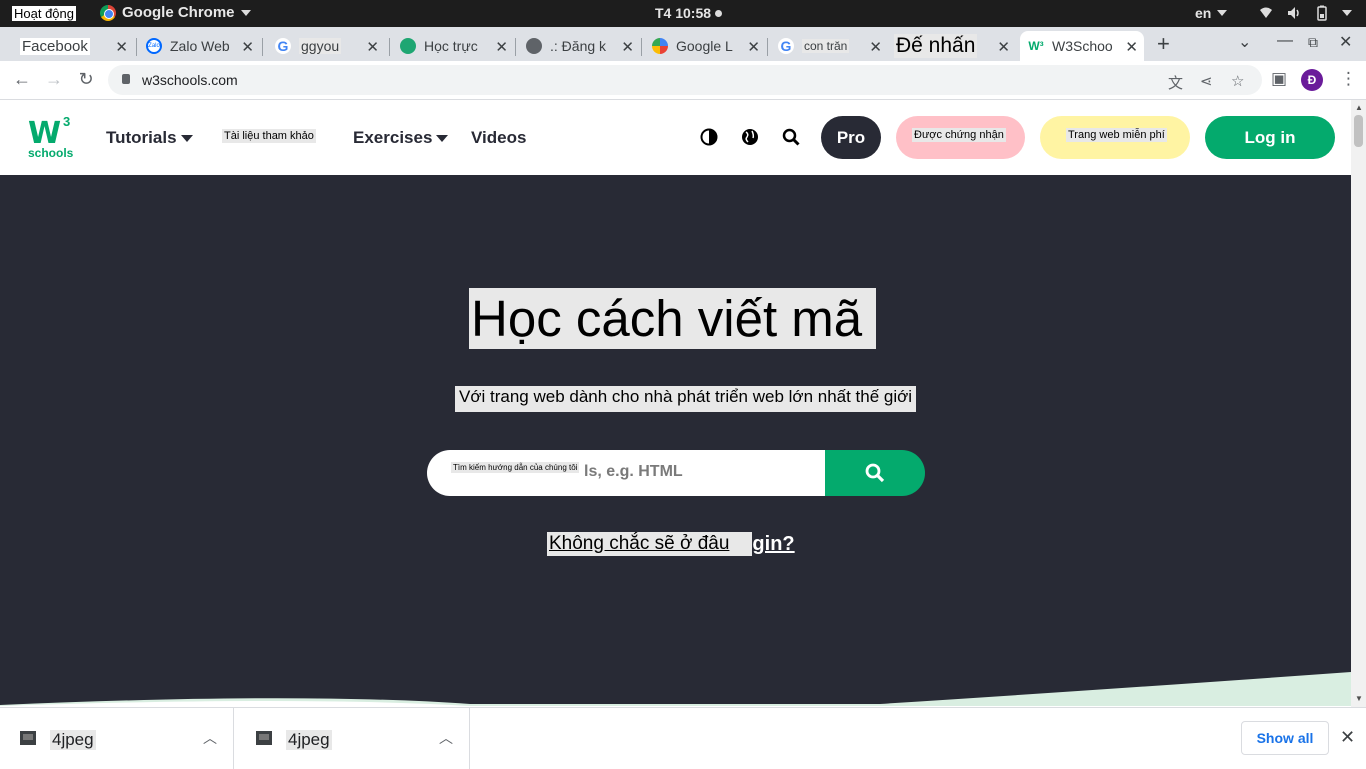 The height and width of the screenshot is (769, 1366). I want to click on where-to-begin-overlay: Không chắc sẽ ở đâu, so click(650, 544).